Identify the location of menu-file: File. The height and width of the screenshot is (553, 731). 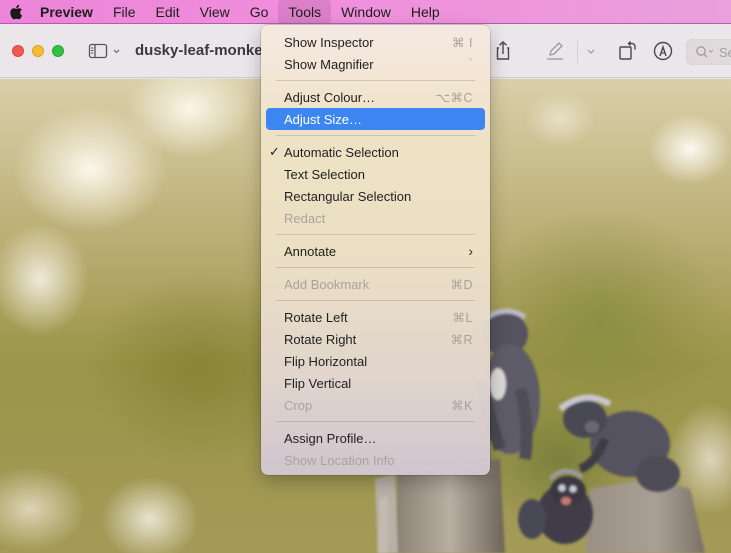
(124, 12).